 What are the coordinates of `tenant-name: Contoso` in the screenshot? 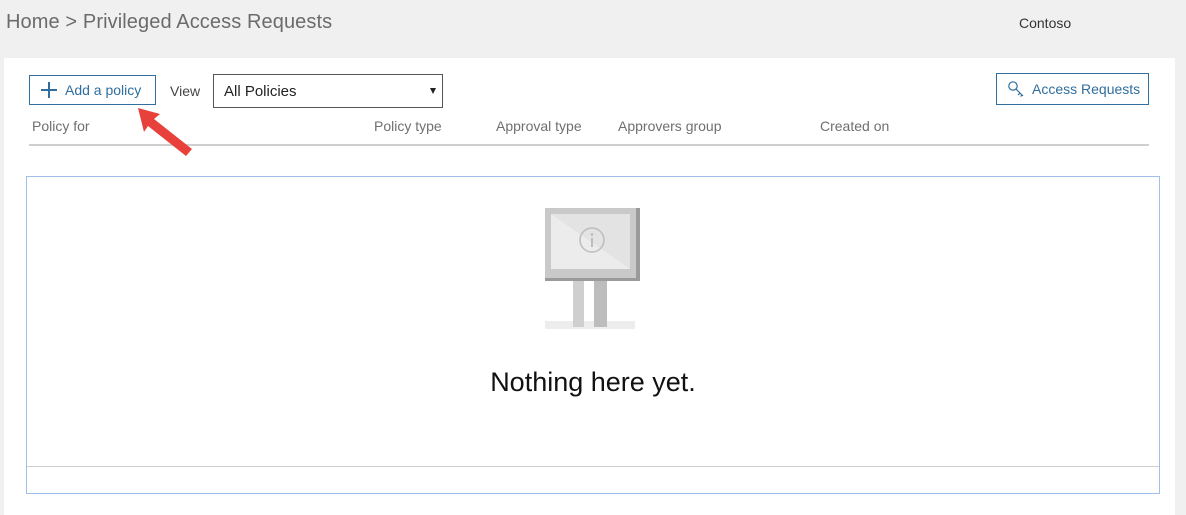 It's located at (1045, 23).